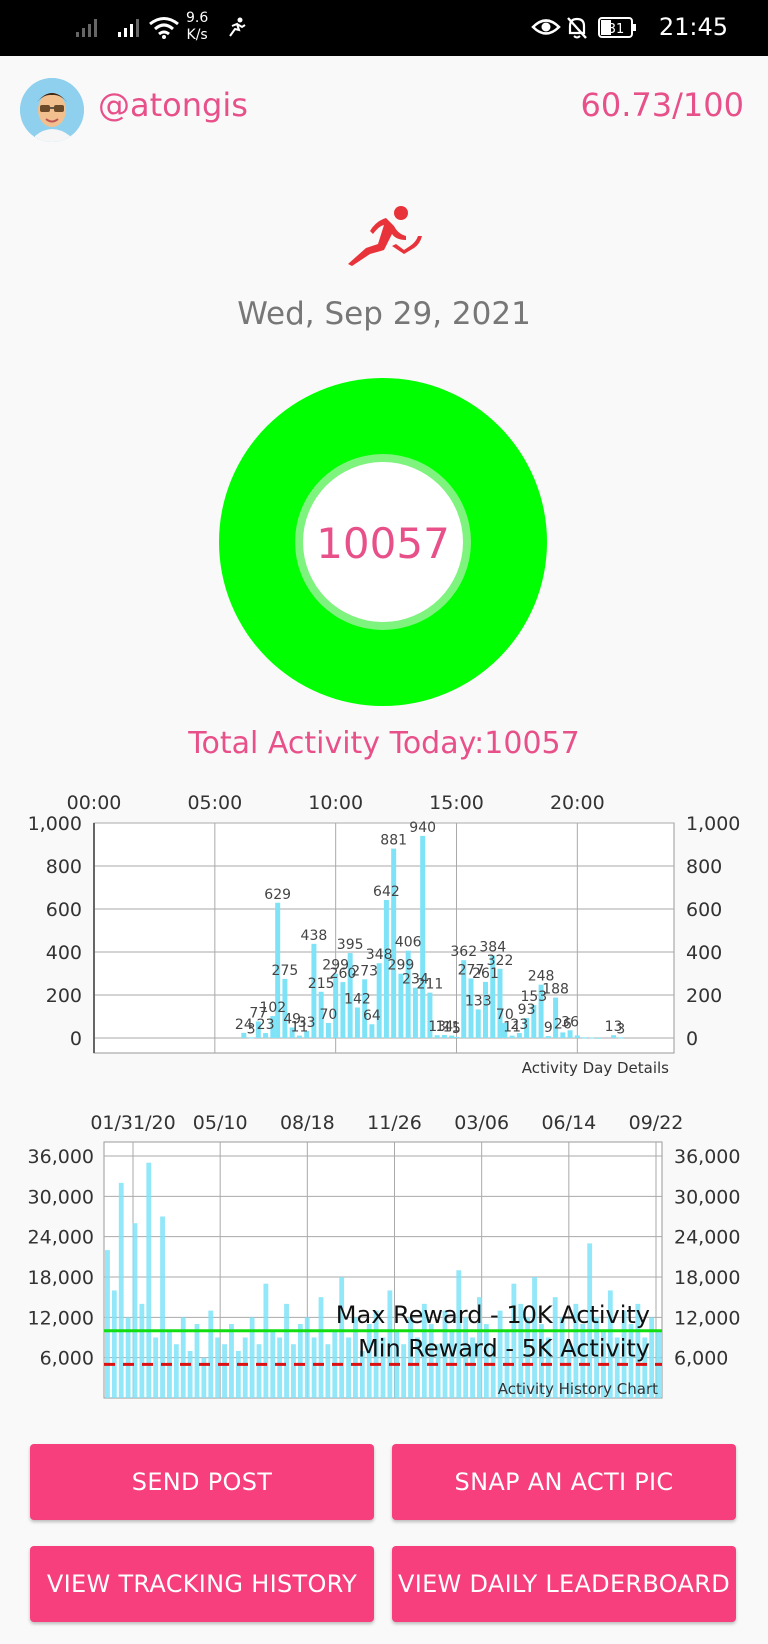  I want to click on status-bar: 9.6 K/s 31 21:45, so click(384, 28).